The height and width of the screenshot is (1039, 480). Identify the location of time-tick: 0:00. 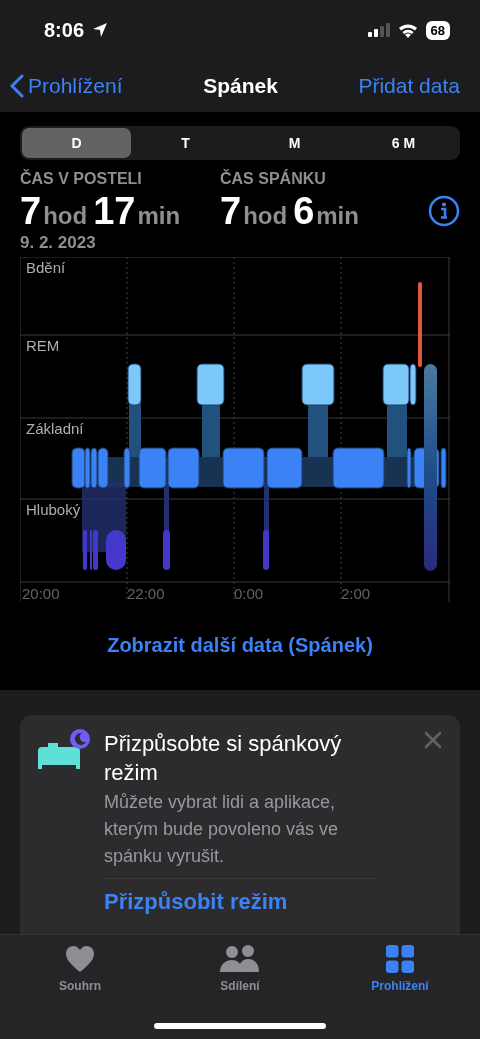
(249, 593).